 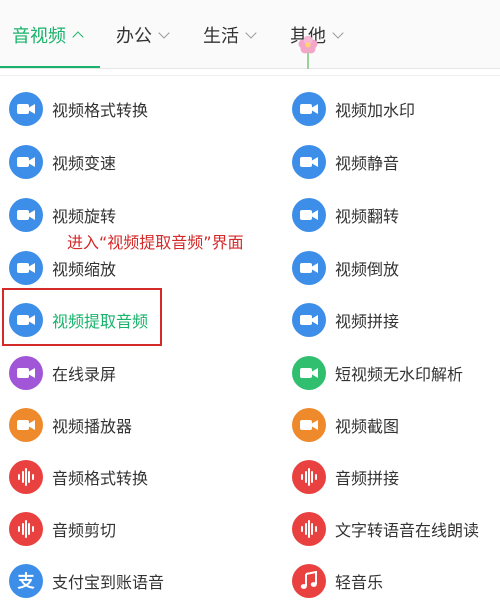 I want to click on music-note-icon, so click(x=309, y=581).